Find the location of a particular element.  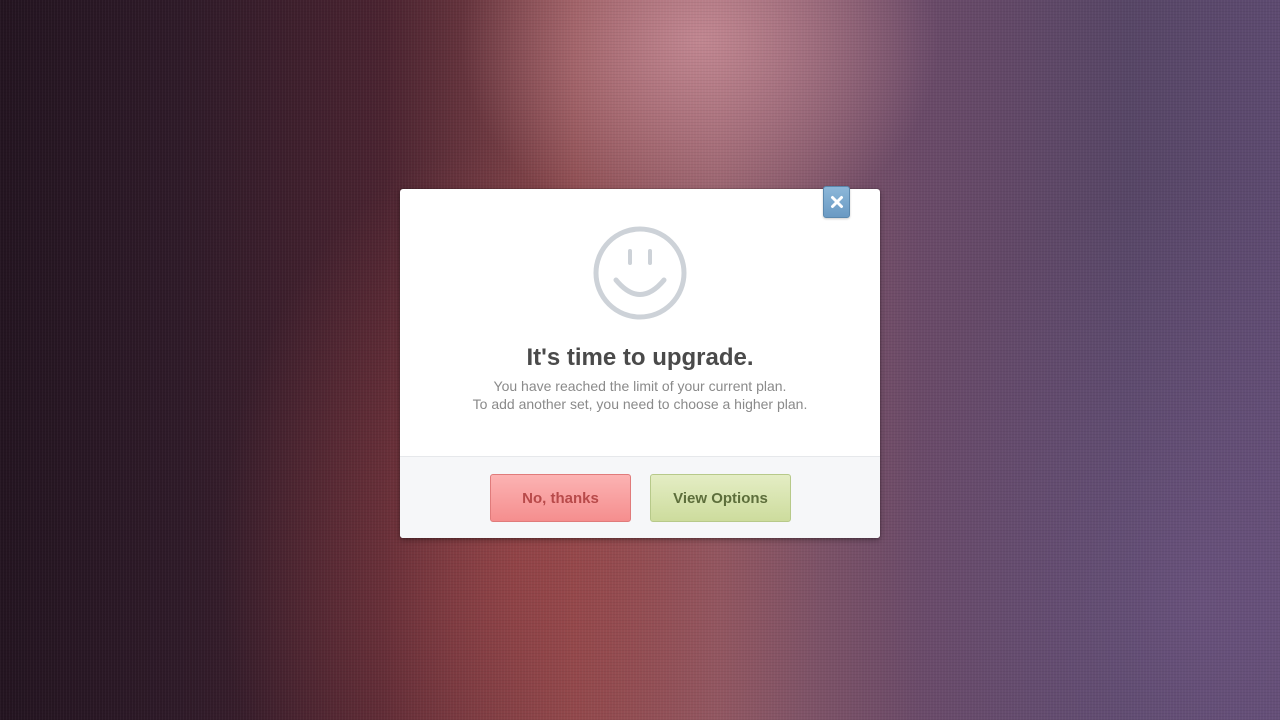

smiley-icon is located at coordinates (640, 273).